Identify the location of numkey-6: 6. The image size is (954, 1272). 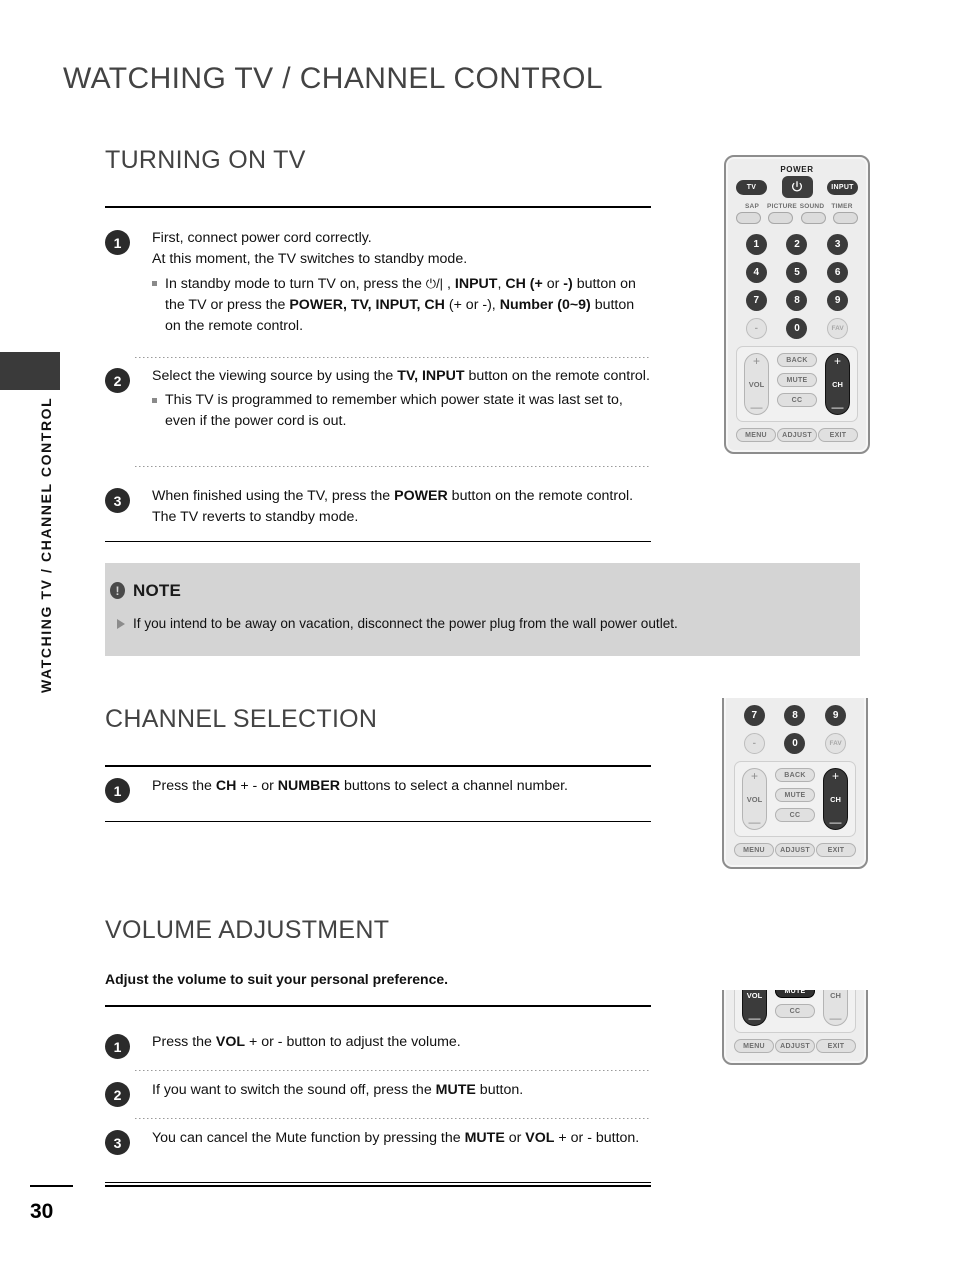
(838, 272).